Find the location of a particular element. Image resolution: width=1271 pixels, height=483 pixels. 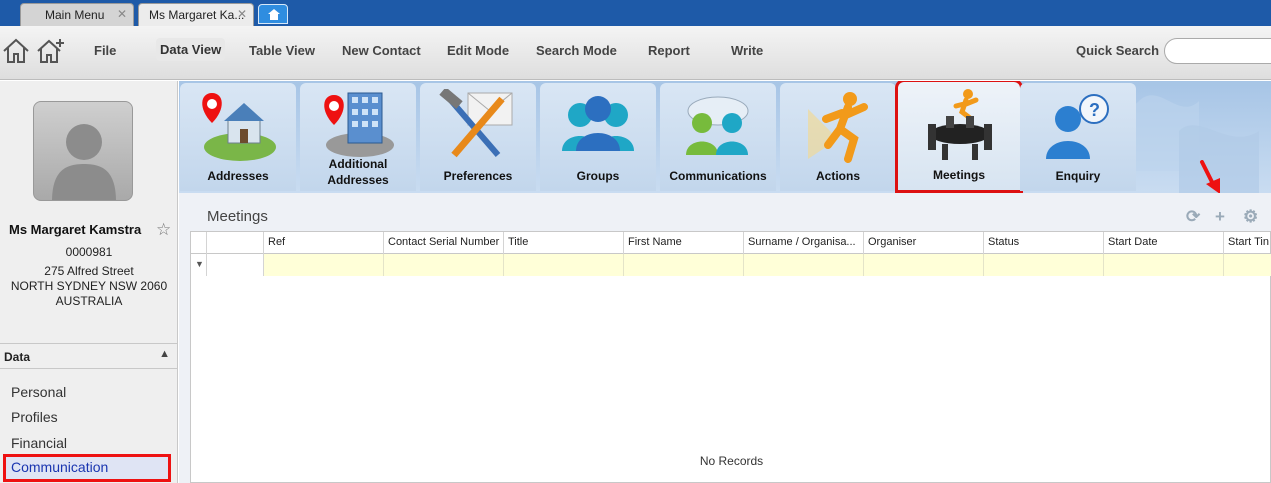

module-preferences: Preferences is located at coordinates (478, 137).